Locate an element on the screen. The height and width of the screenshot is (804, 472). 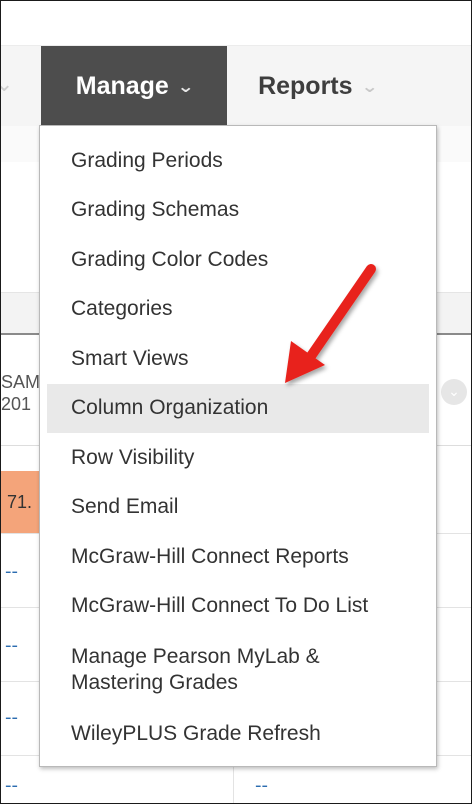
tab-manage: Manage ⌄ is located at coordinates (134, 86).